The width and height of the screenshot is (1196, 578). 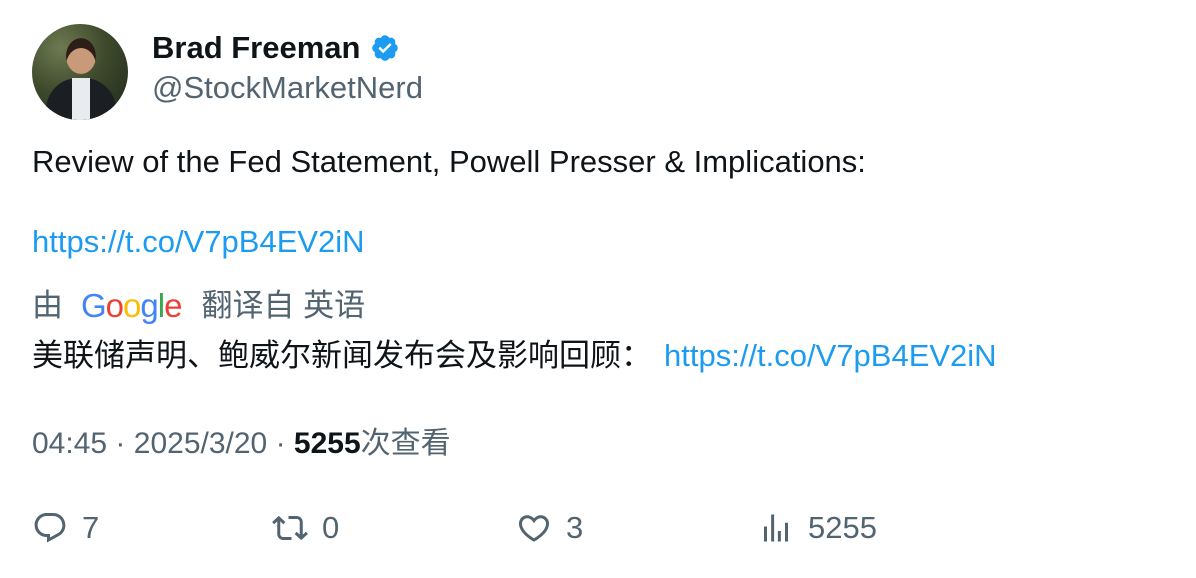 I want to click on reply-button: 7, so click(x=65, y=528).